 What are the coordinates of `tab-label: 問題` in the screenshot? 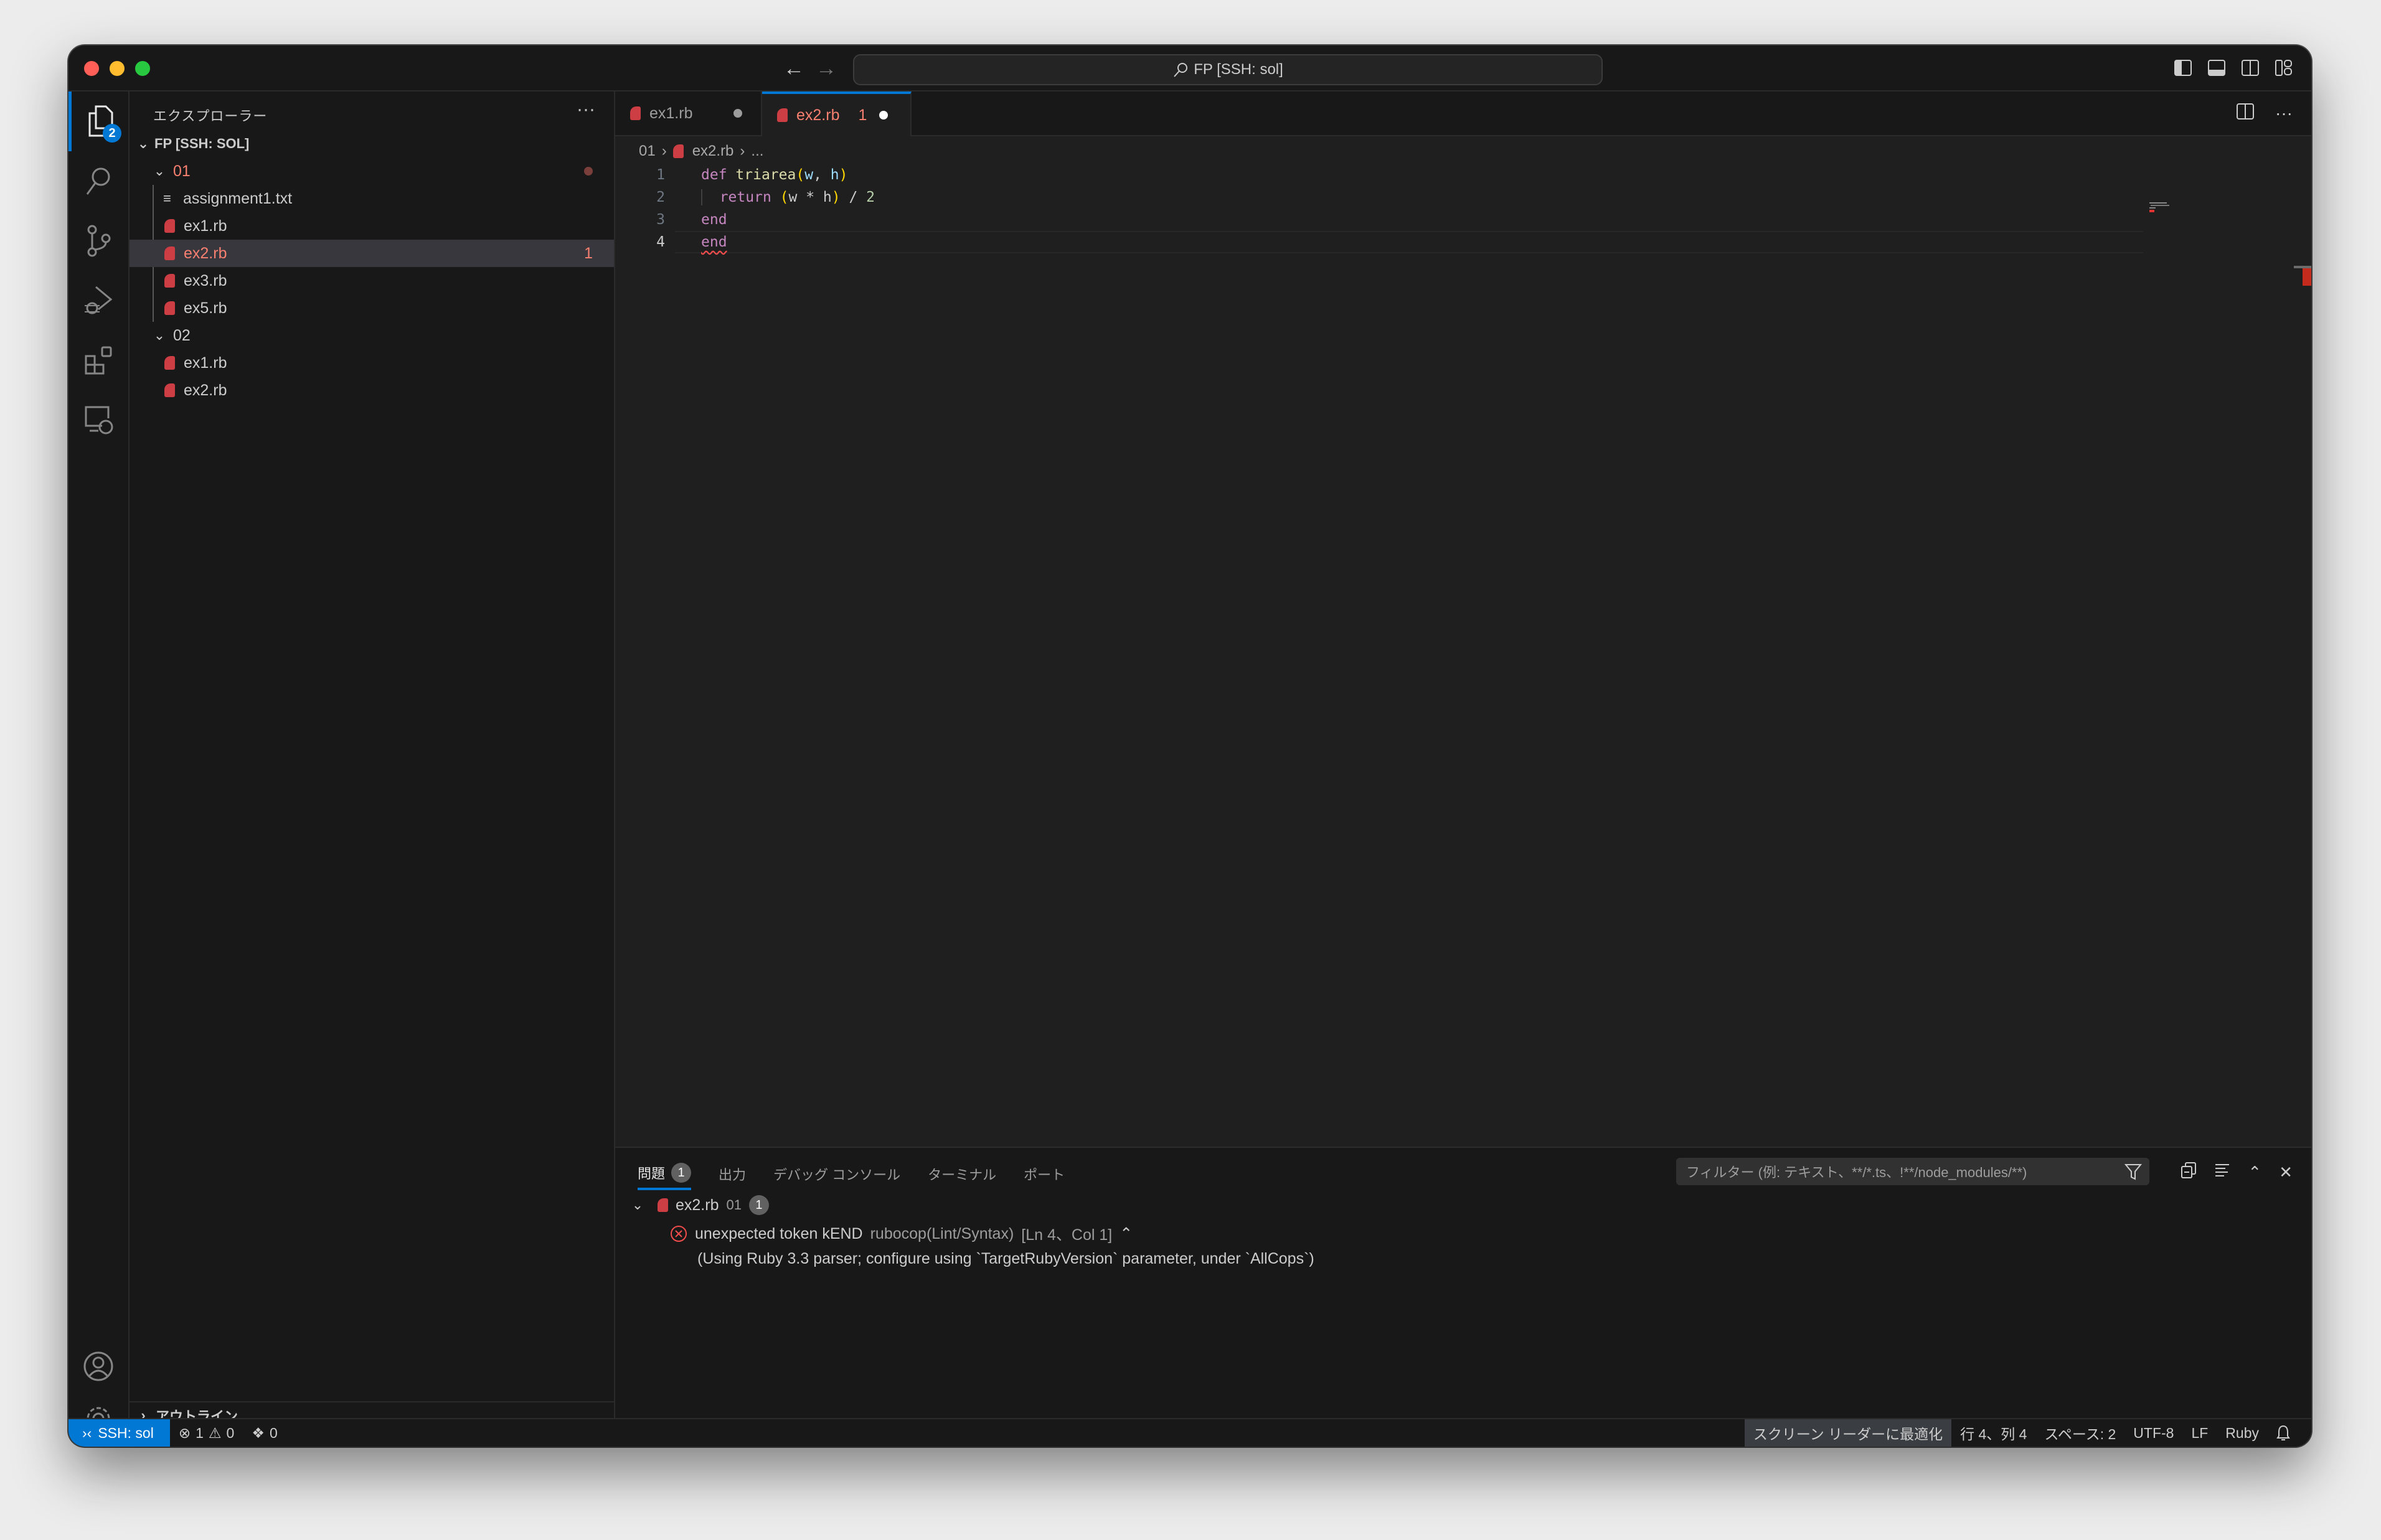 It's located at (652, 1173).